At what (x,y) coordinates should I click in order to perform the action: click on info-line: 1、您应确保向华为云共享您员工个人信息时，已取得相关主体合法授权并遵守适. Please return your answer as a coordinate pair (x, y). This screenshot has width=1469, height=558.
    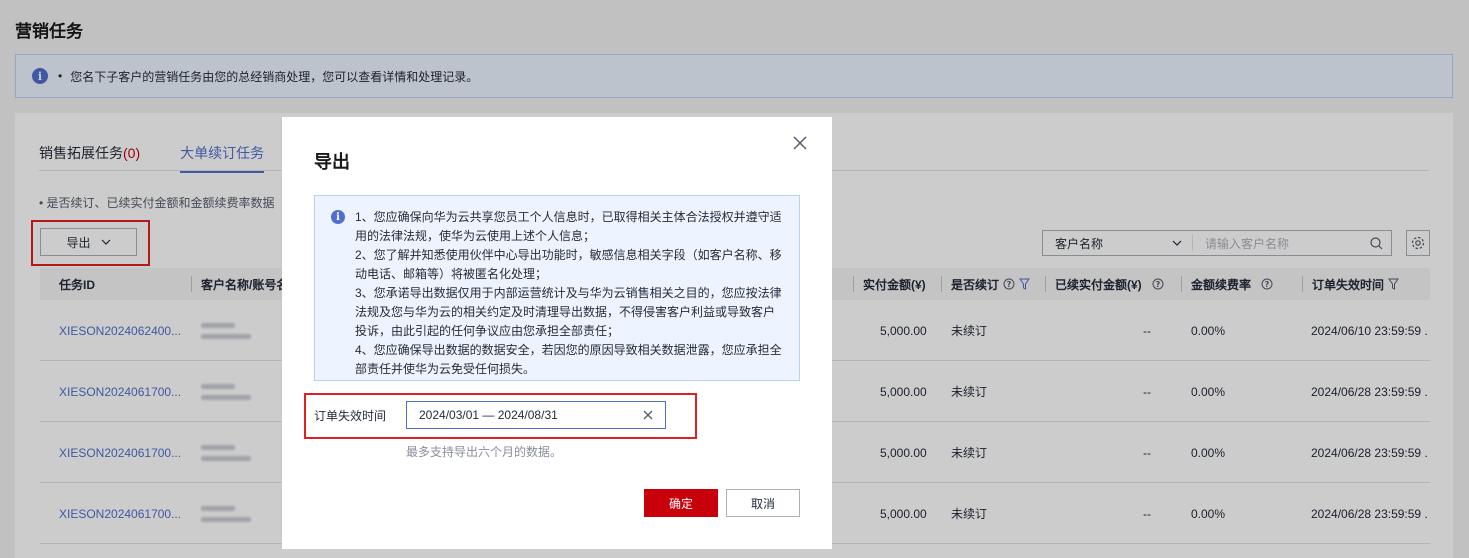
    Looking at the image, I should click on (568, 217).